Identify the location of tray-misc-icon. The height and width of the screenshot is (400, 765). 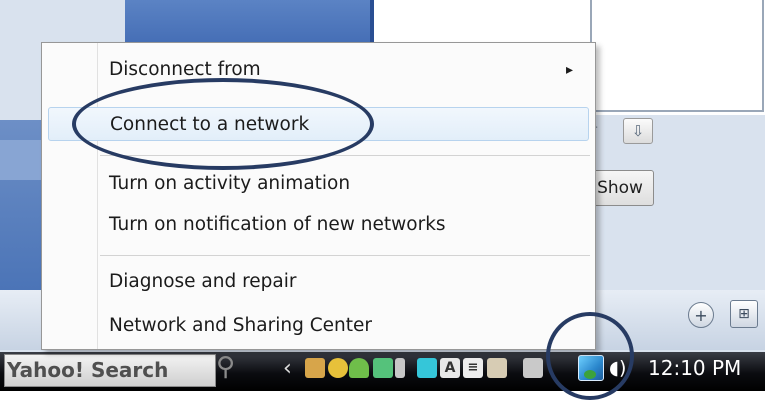
(533, 368).